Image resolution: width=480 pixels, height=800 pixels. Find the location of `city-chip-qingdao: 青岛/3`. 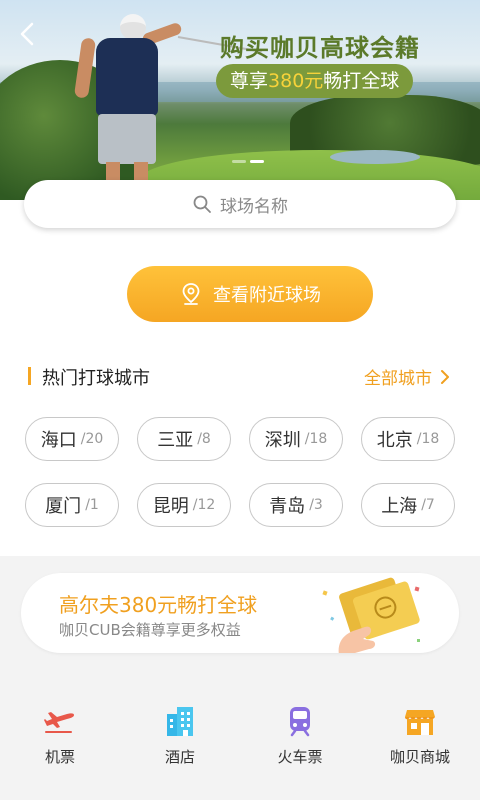

city-chip-qingdao: 青岛/3 is located at coordinates (296, 505).